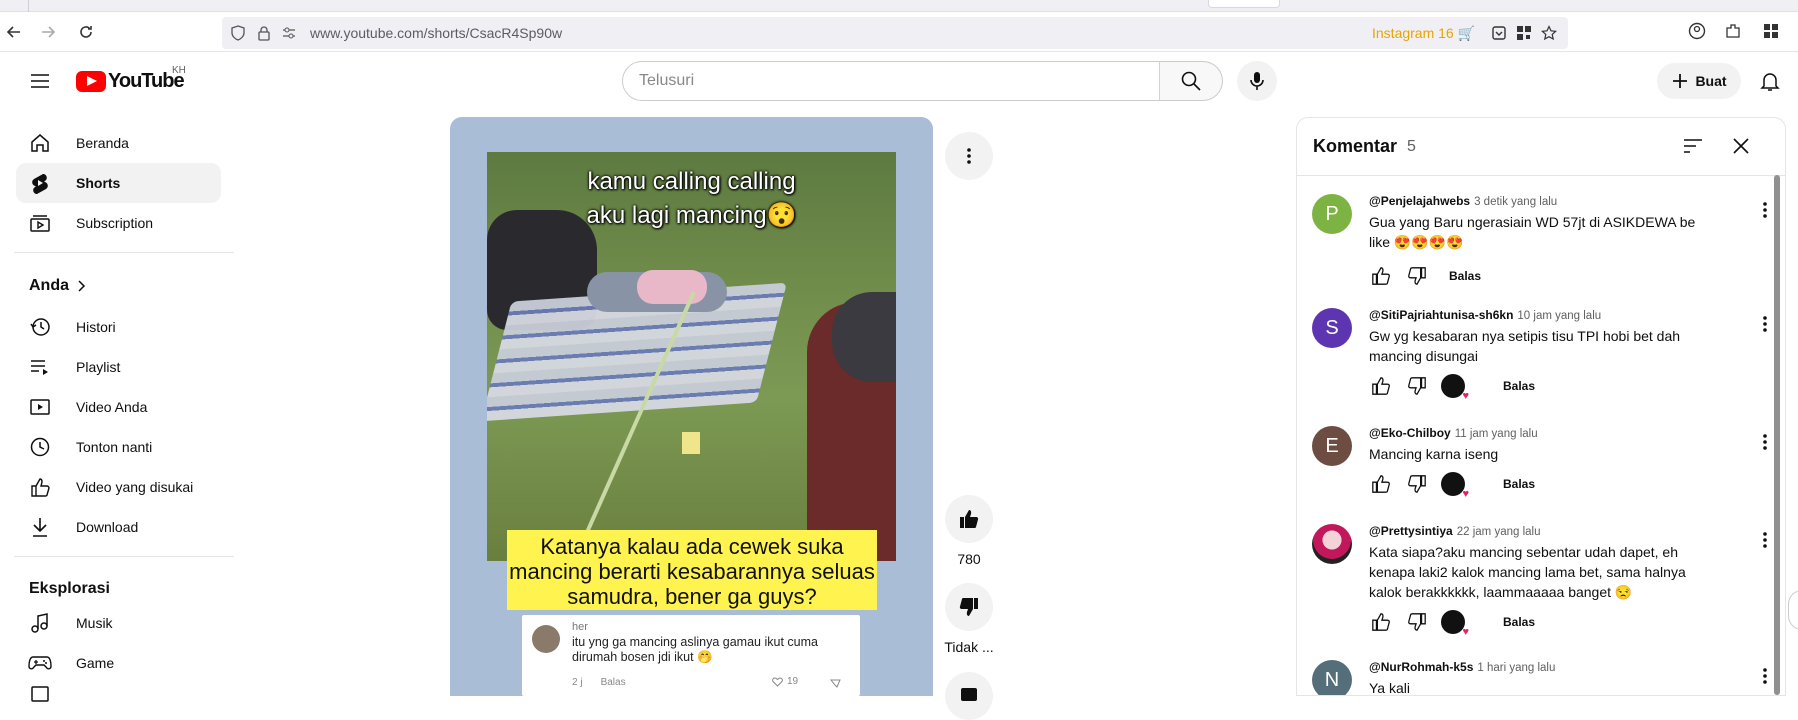  I want to click on comment-author: @NurRohmah-k5s 1 hari yang lalu, so click(1462, 667).